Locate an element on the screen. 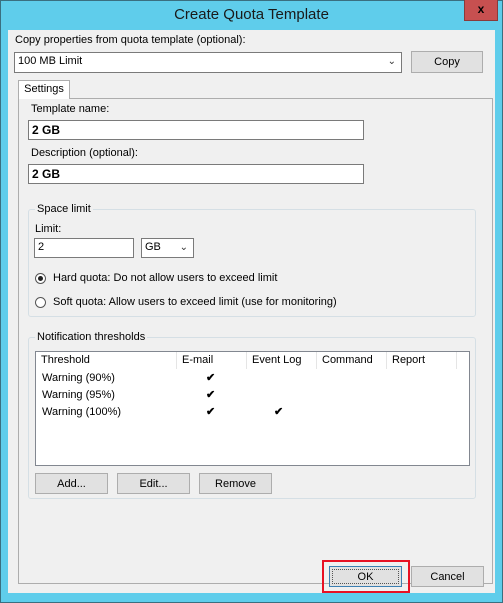 Image resolution: width=503 pixels, height=603 pixels. remove-threshold-button: Remove is located at coordinates (235, 483).